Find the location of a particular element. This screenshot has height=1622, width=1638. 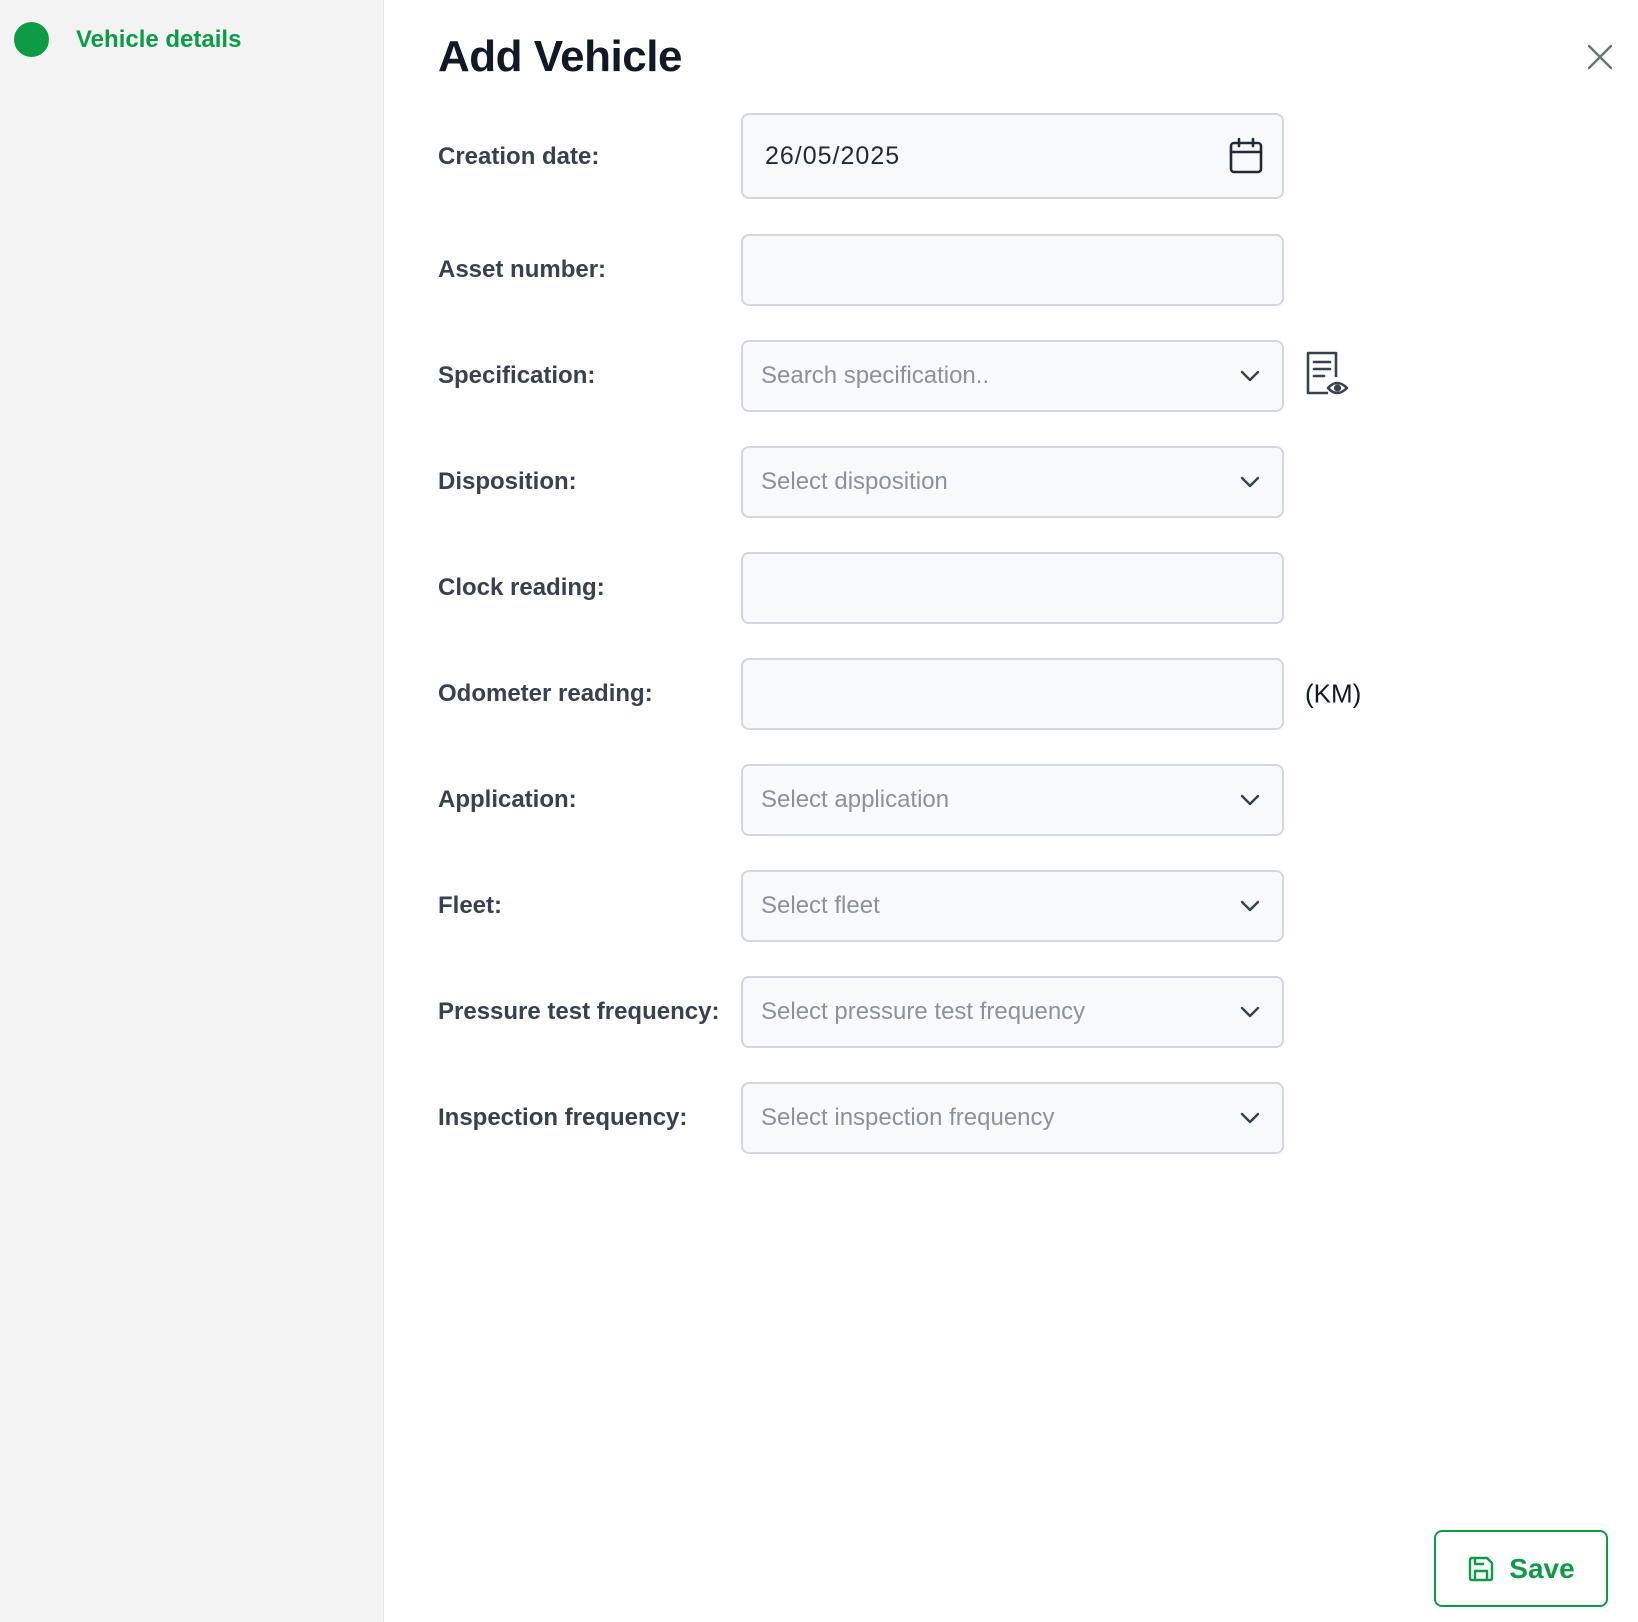

application-placeholder: Select application is located at coordinates (855, 799).